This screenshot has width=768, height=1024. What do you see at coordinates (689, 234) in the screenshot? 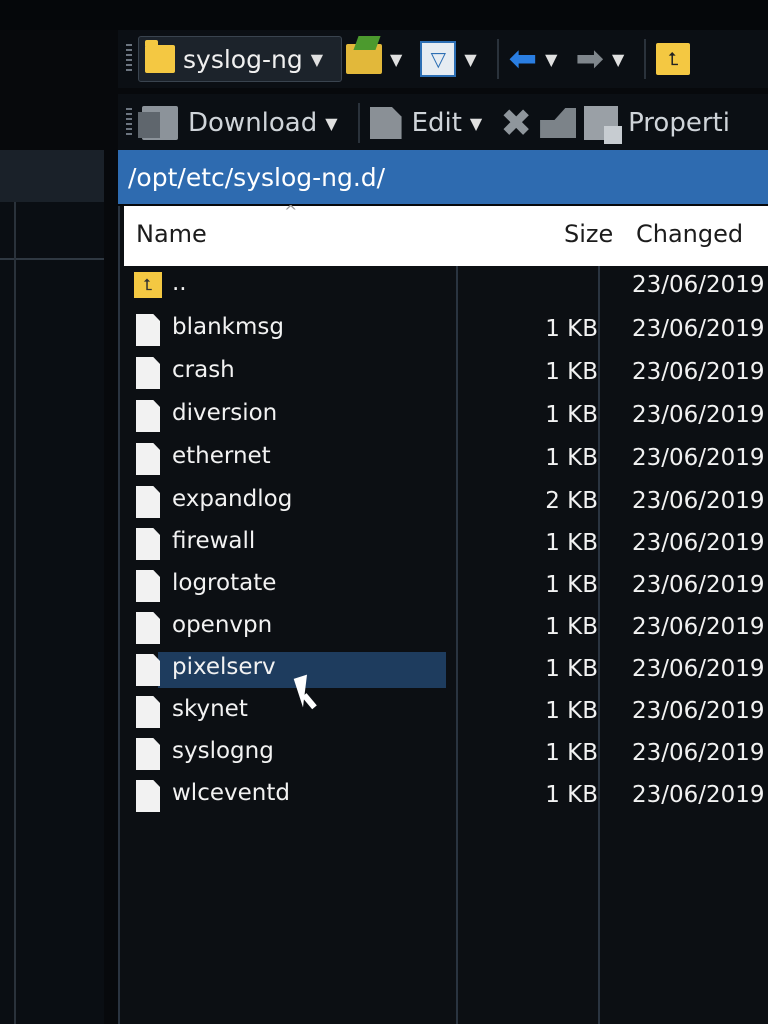
I see `column-changed: Changed` at bounding box center [689, 234].